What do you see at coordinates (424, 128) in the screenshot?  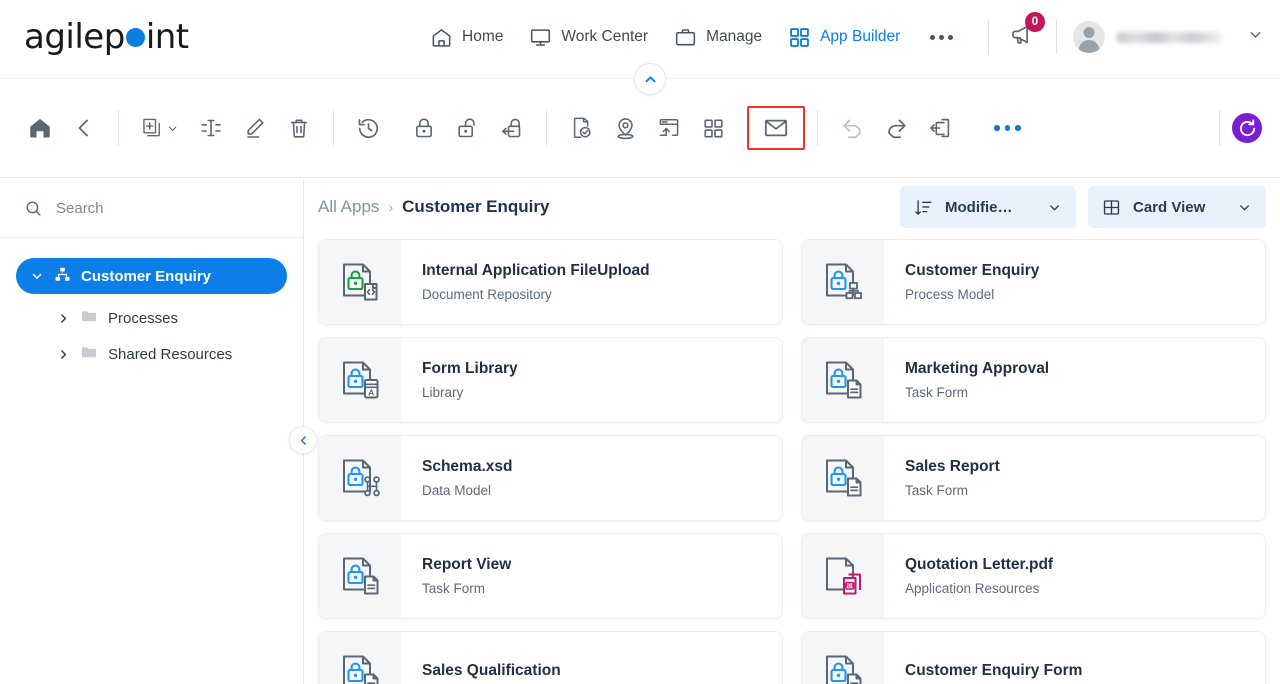 I see `toolbar-lock-button` at bounding box center [424, 128].